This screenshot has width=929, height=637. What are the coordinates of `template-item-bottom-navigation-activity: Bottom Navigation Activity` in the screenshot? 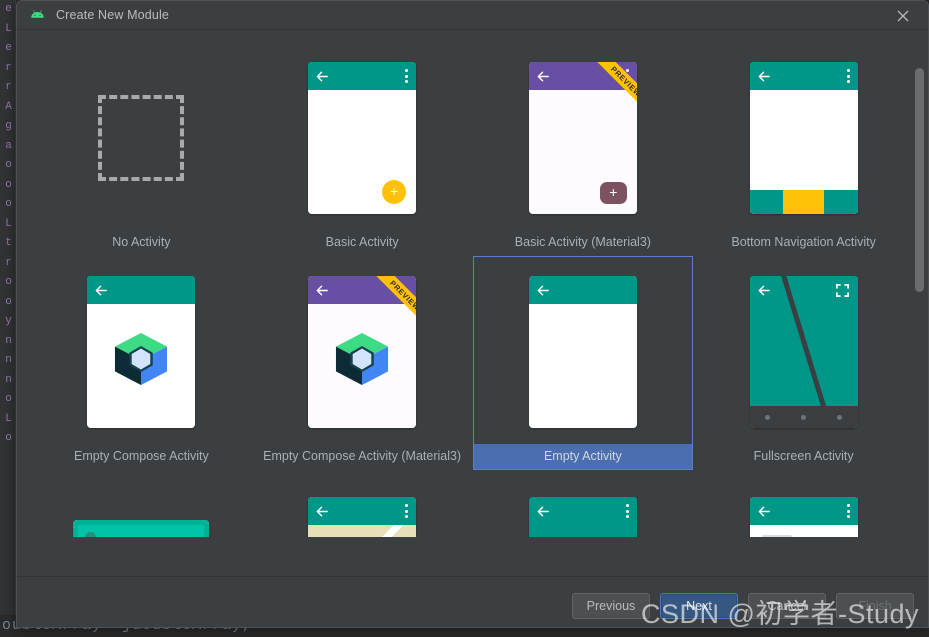 It's located at (803, 149).